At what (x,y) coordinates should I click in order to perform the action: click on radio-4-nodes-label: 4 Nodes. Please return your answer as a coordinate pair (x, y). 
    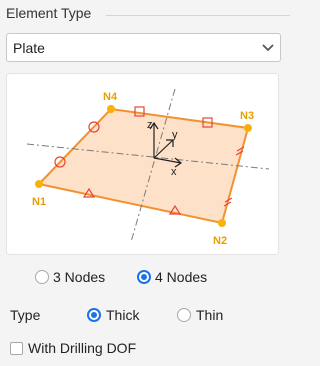
    Looking at the image, I should click on (181, 277).